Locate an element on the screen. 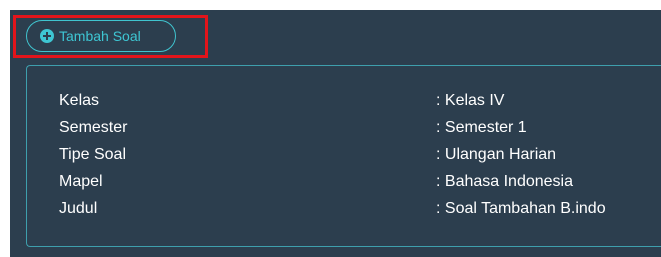 The width and height of the screenshot is (661, 257). info-row-tipe-soal: Tipe Soal : Ulangan Harian is located at coordinates (344, 155).